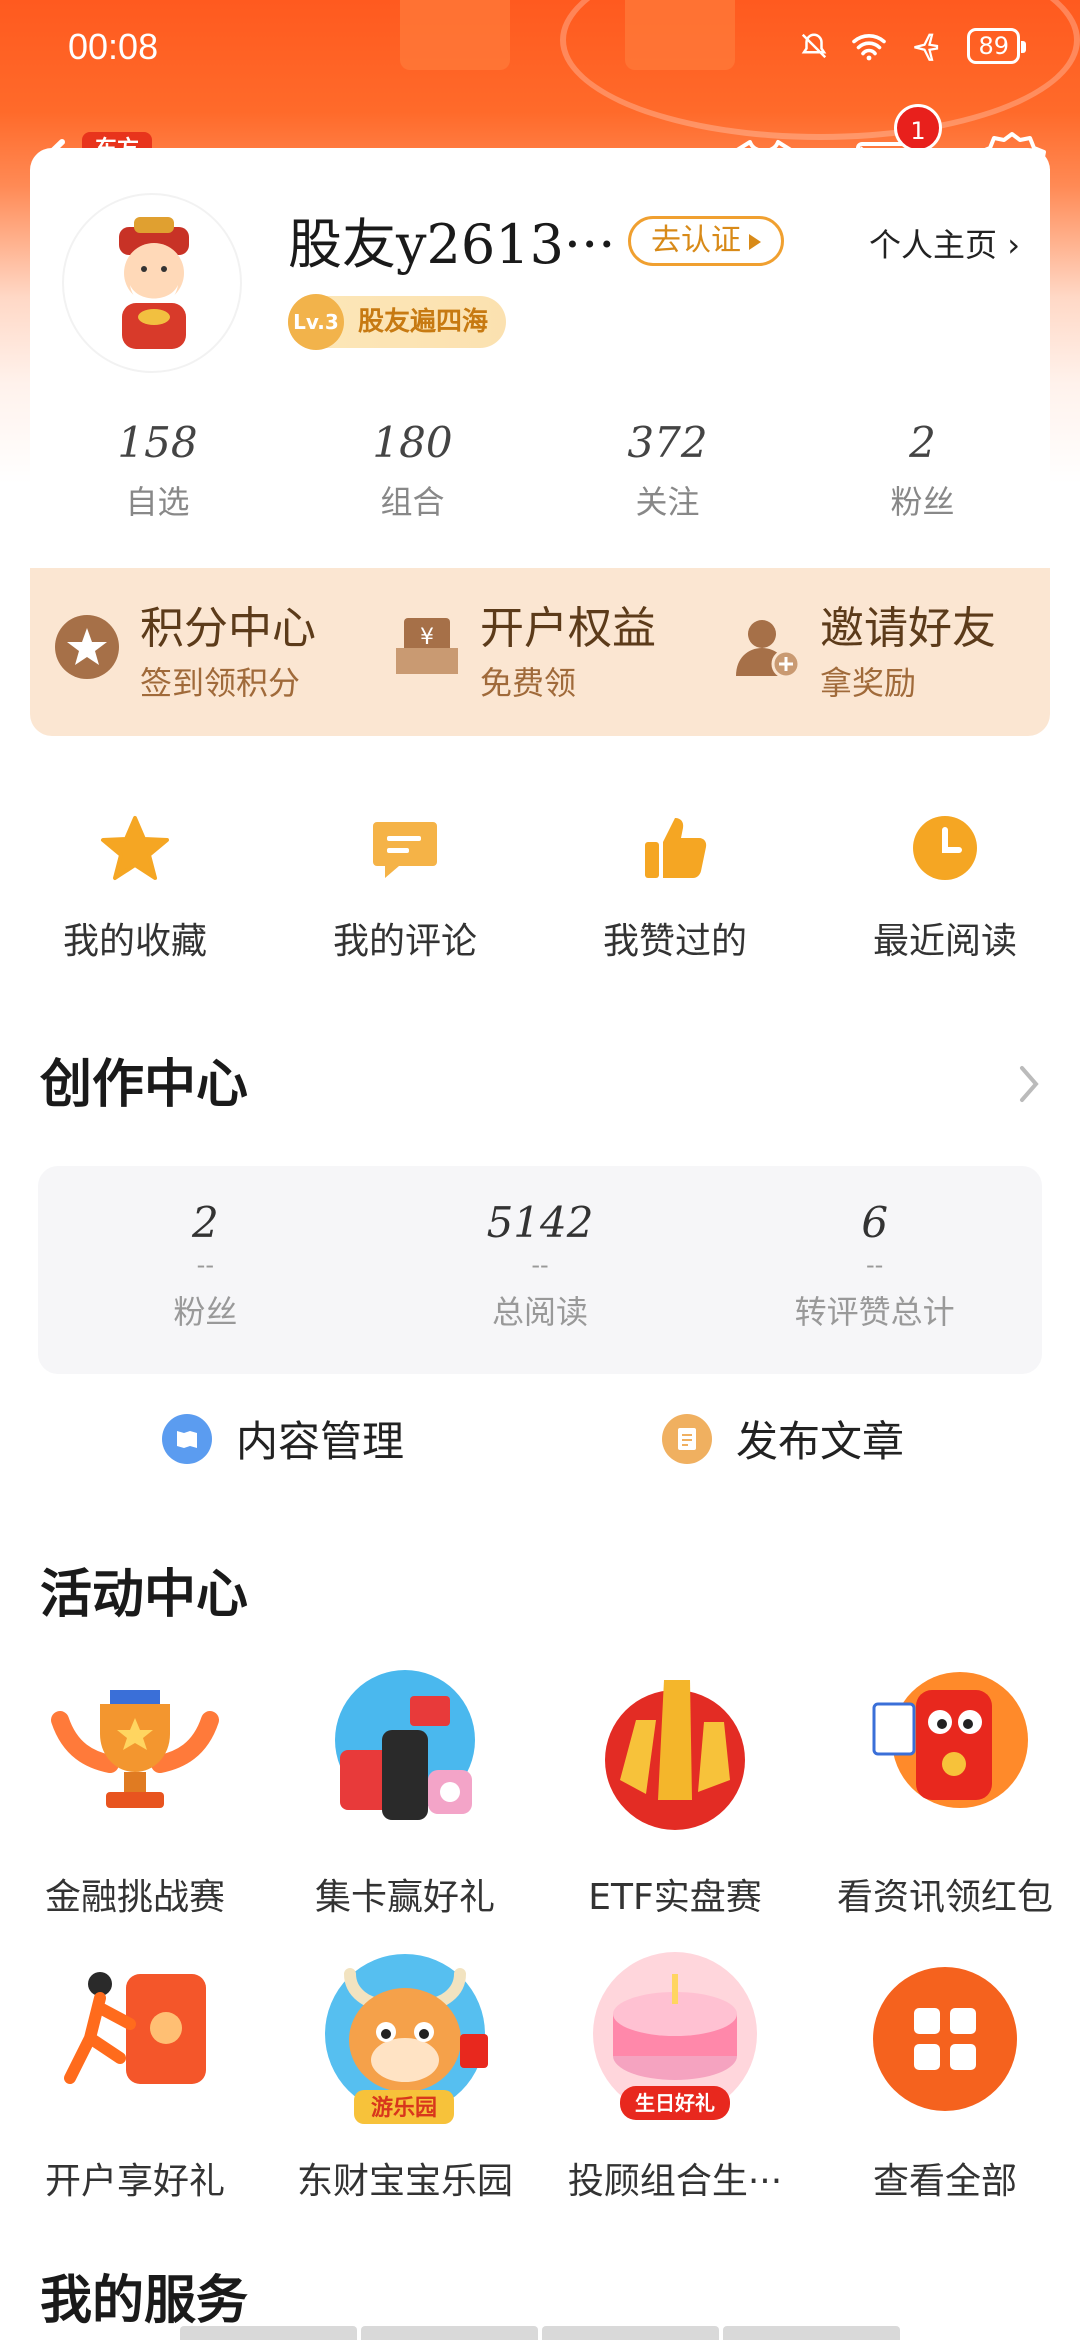  I want to click on avatar, so click(152, 283).